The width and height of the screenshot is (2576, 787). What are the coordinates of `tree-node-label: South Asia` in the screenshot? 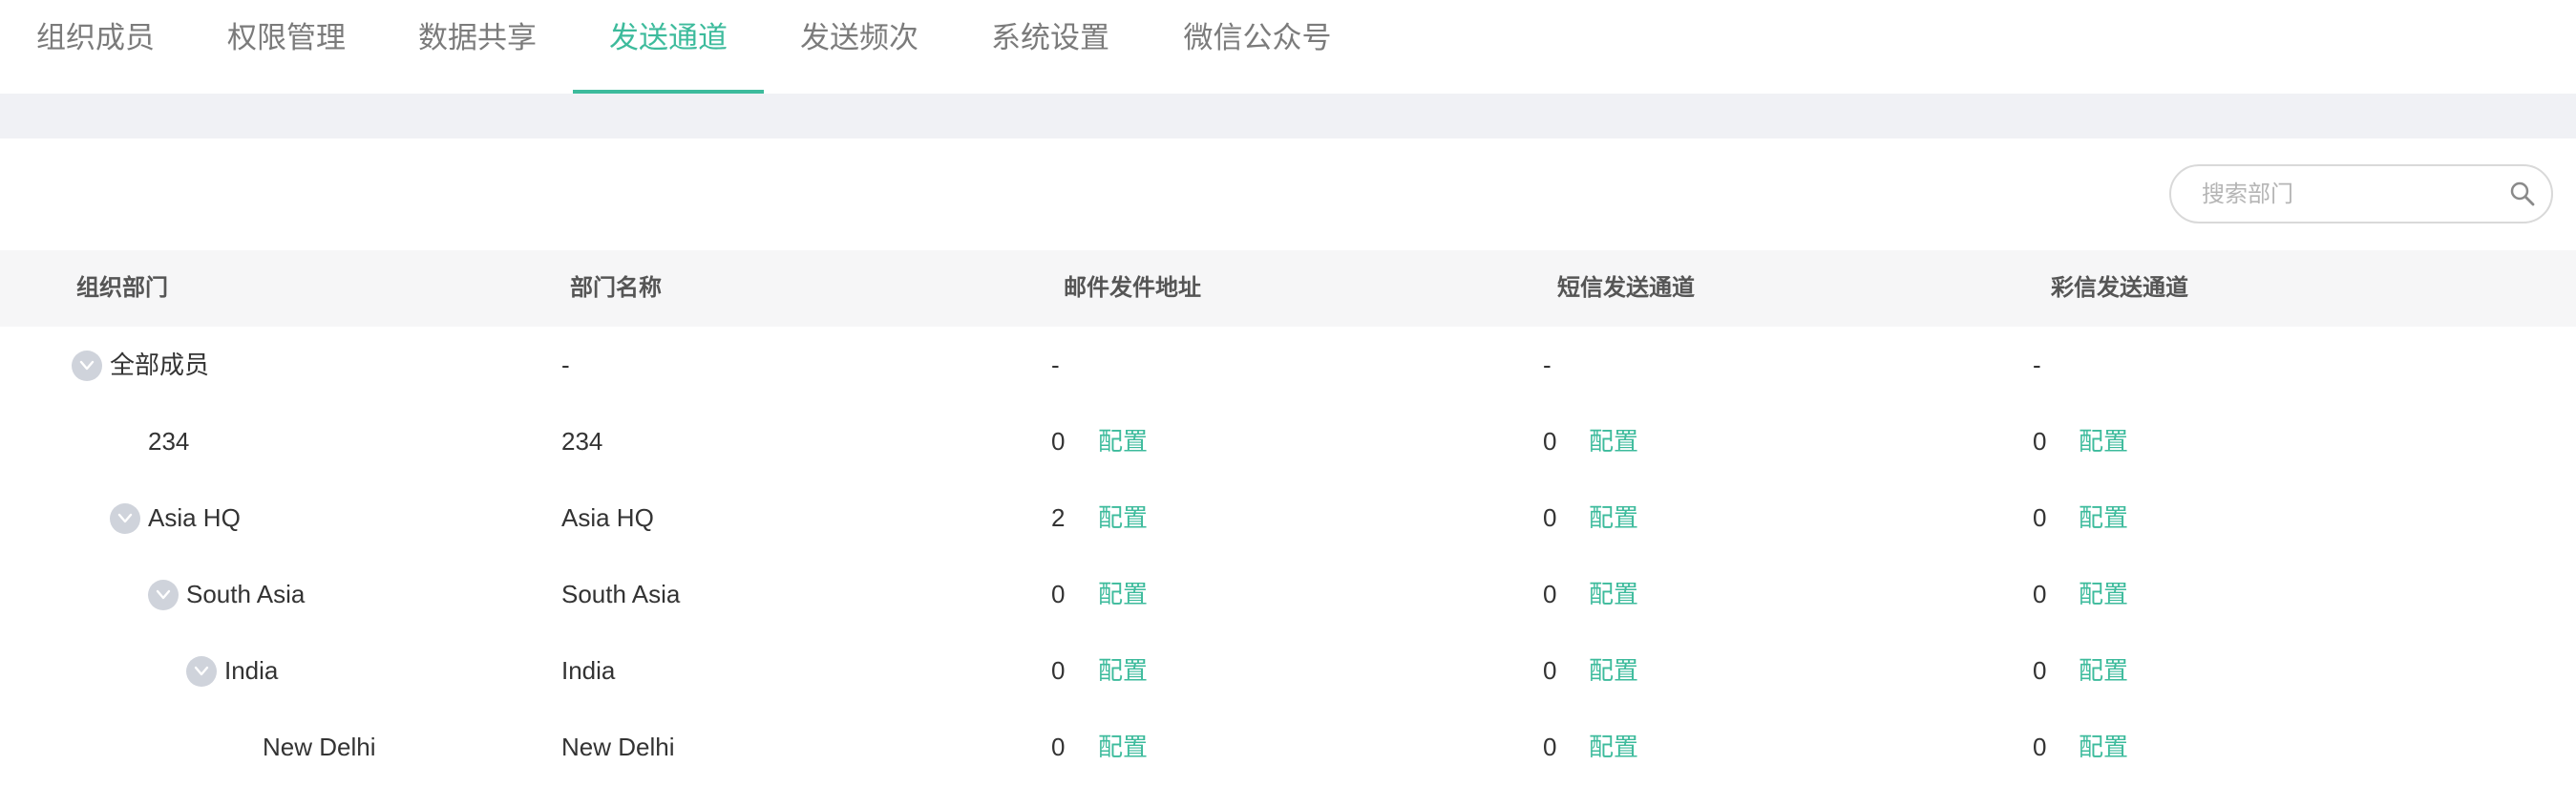 It's located at (245, 594).